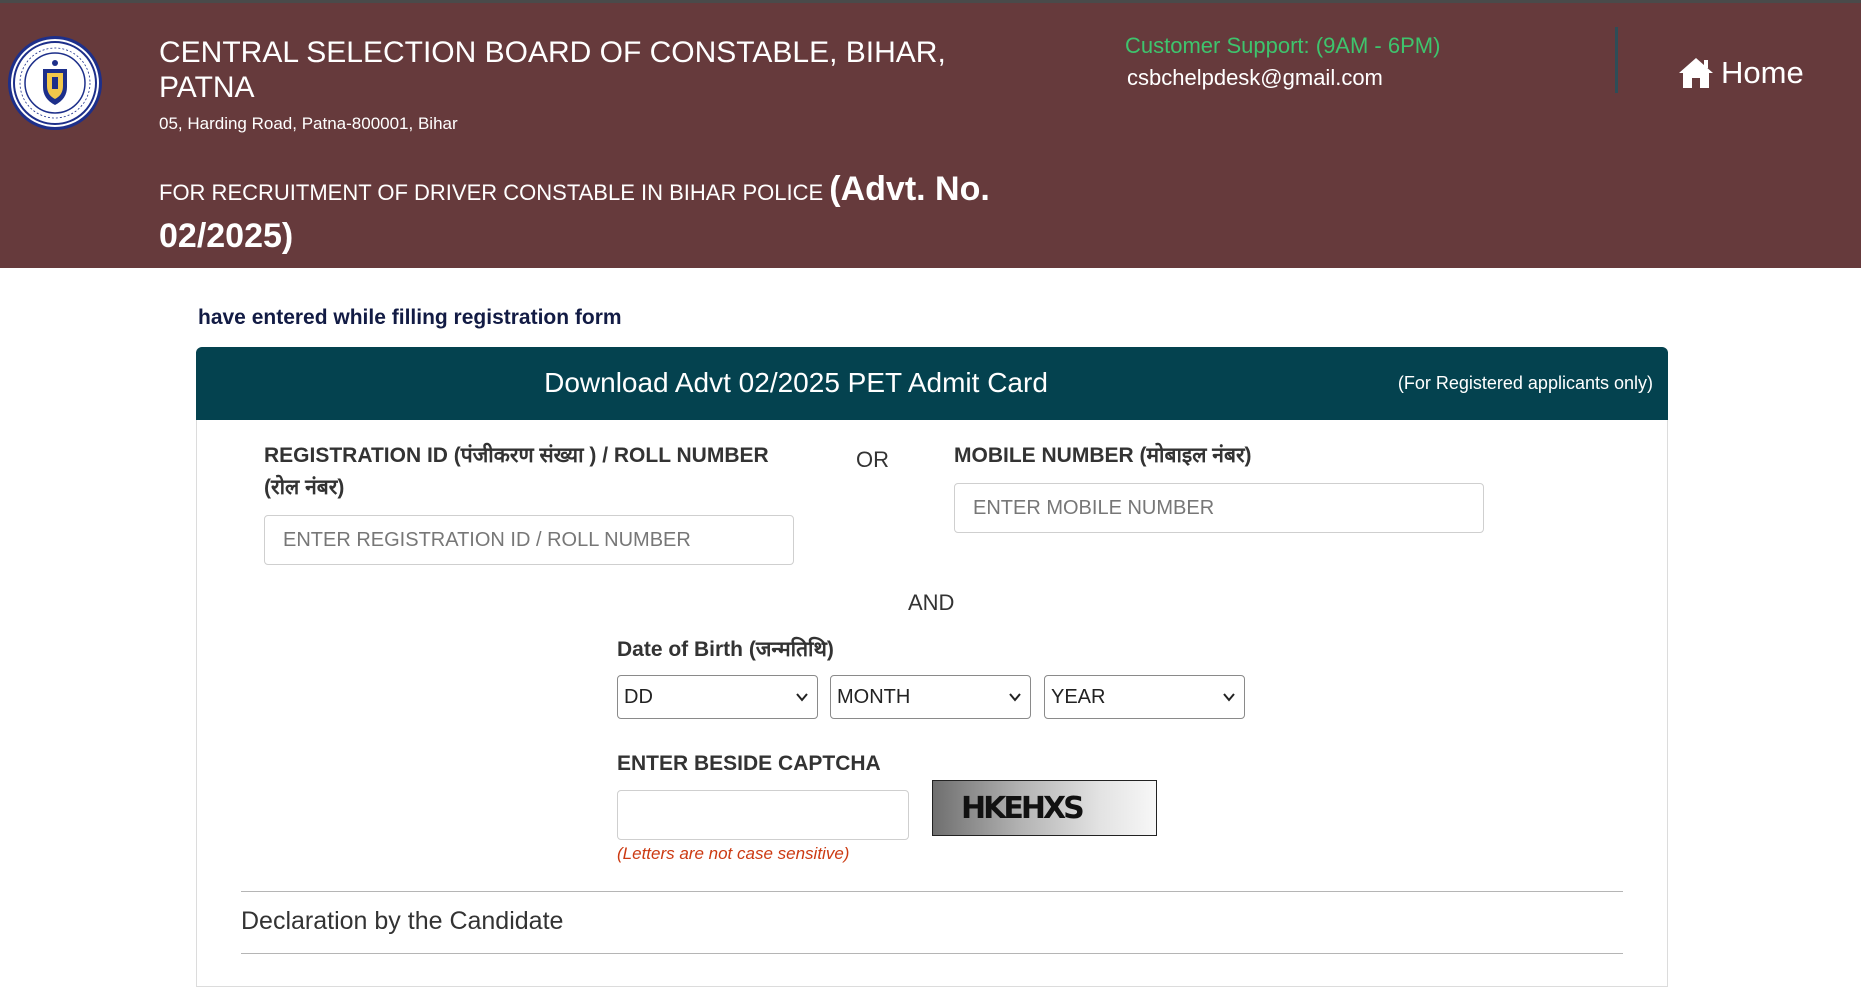  What do you see at coordinates (1616, 60) in the screenshot?
I see `header-divider` at bounding box center [1616, 60].